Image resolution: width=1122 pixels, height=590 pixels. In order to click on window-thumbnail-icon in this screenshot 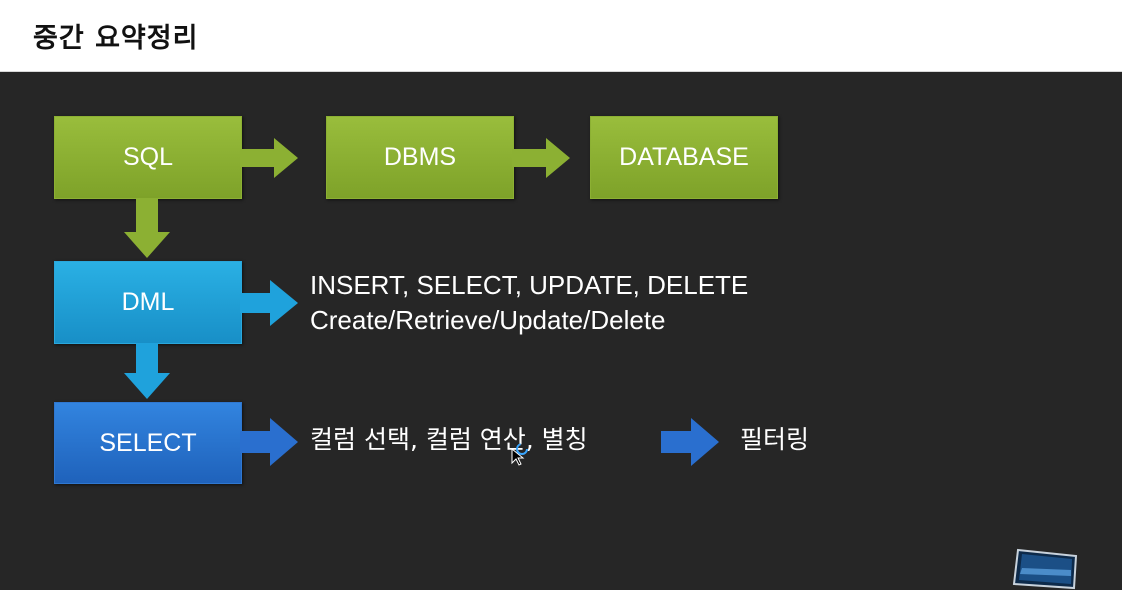, I will do `click(1045, 569)`.